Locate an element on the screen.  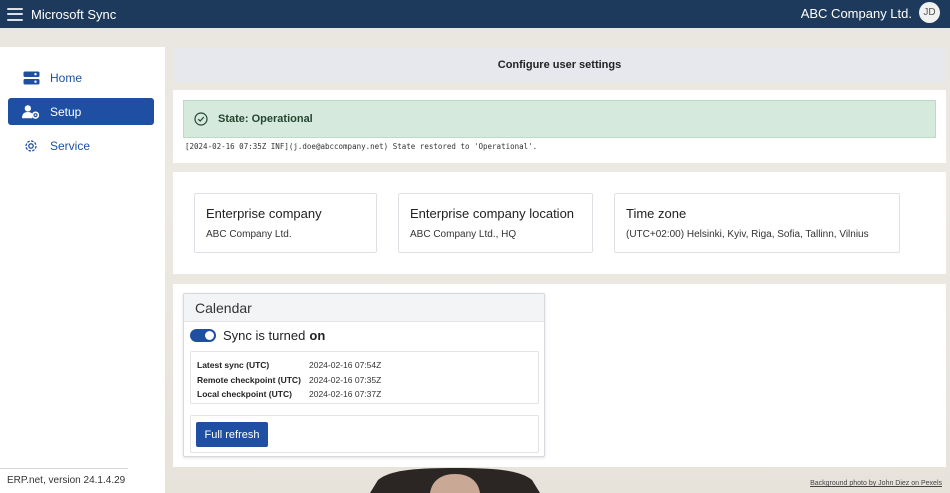
background-photo is located at coordinates (455, 480).